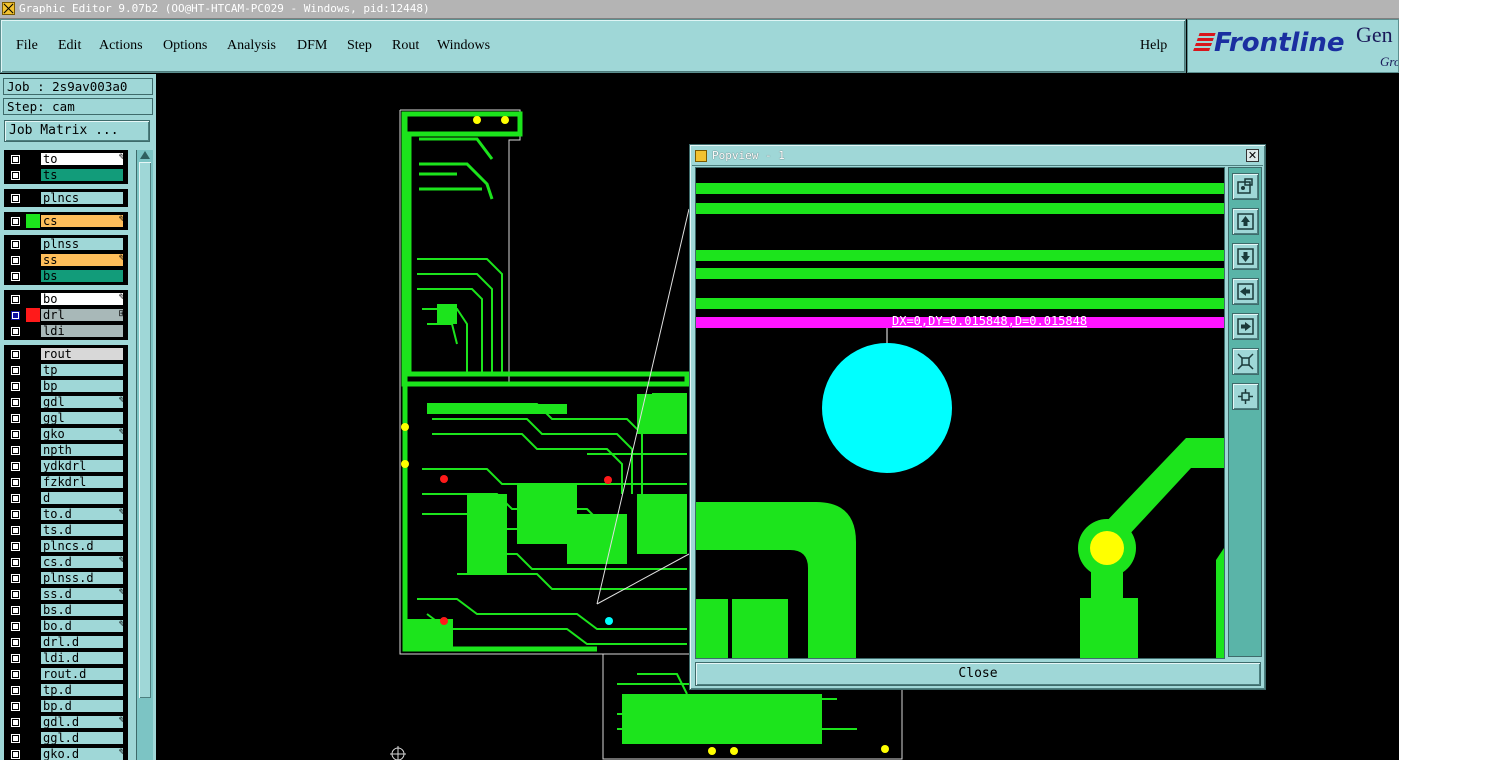 This screenshot has width=1510, height=760. Describe the element at coordinates (82, 244) in the screenshot. I see `layer-name: plnss` at that location.